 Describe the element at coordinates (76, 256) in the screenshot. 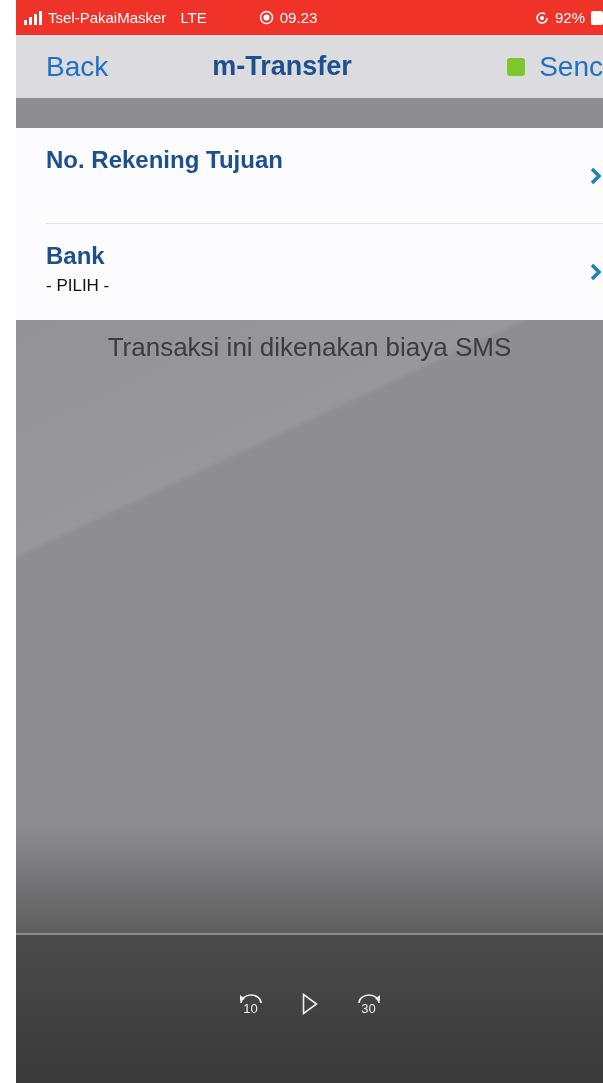

I see `row-label: Bank` at that location.